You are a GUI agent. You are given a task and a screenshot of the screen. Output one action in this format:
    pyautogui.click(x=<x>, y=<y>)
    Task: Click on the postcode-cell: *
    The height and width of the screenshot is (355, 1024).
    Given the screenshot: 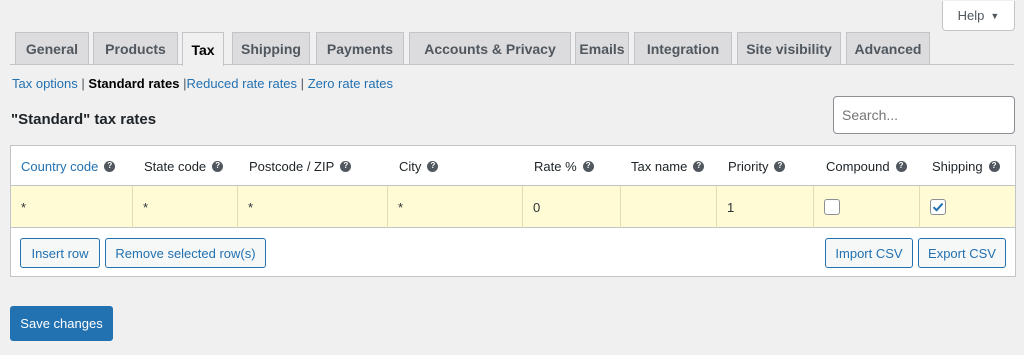 What is the action you would take?
    pyautogui.click(x=313, y=207)
    